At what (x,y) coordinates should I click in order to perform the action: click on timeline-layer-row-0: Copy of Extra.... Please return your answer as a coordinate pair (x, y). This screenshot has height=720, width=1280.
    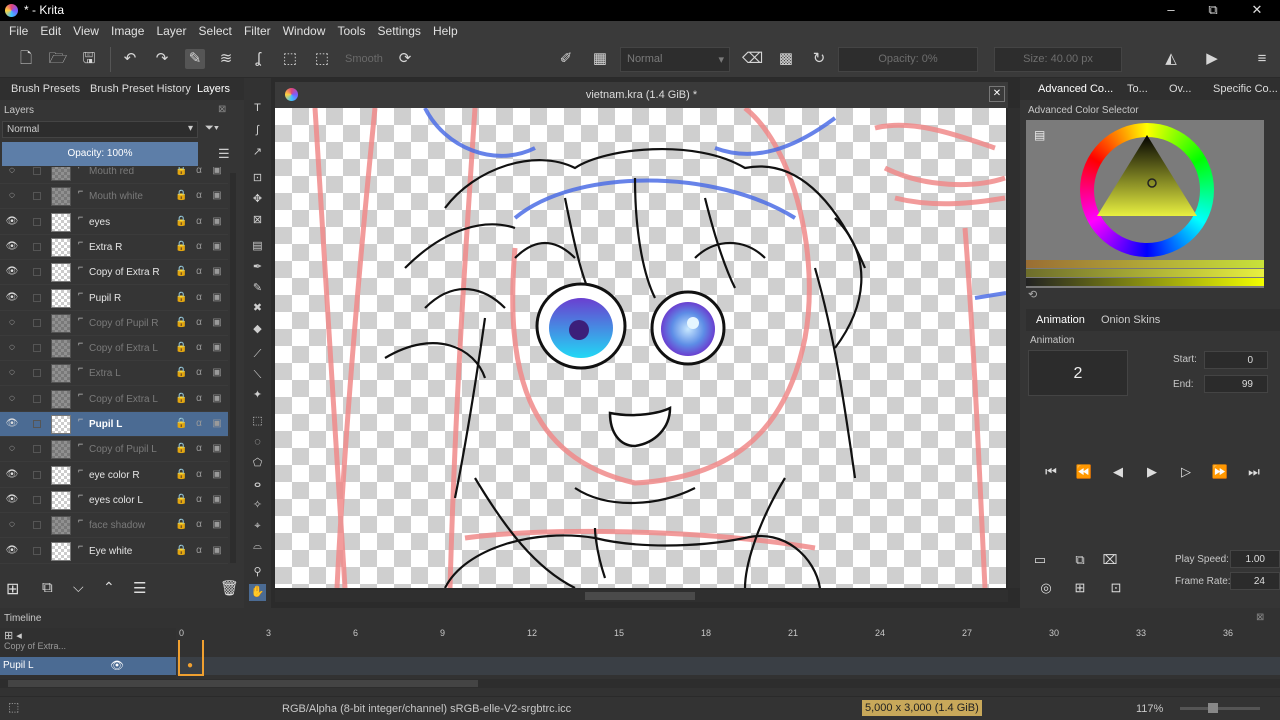
    Looking at the image, I should click on (35, 646).